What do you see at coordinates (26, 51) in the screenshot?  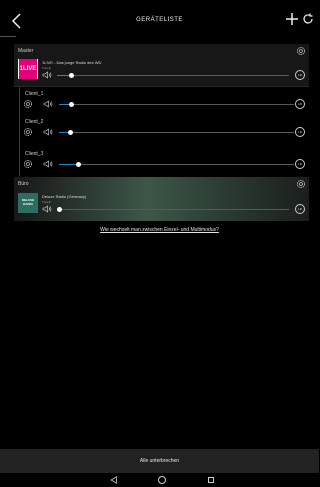 I see `group-label-master: Master` at bounding box center [26, 51].